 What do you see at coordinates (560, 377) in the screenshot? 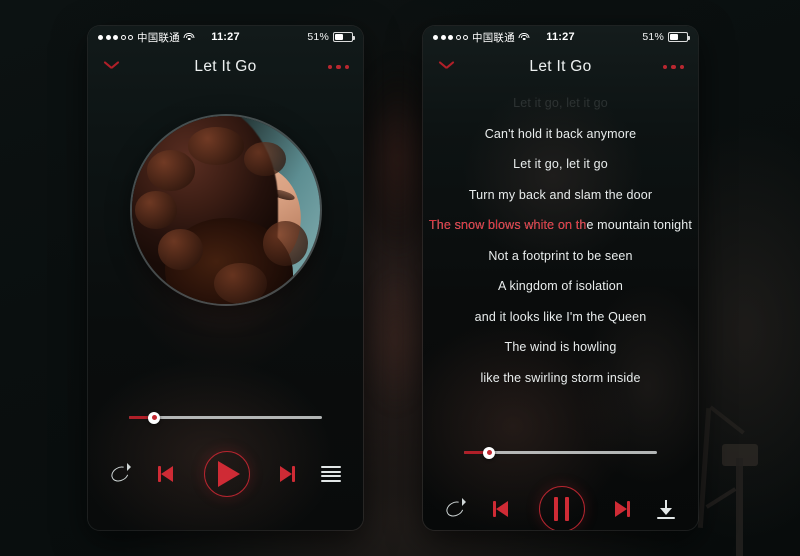
I see `lyric-line: like the swirling storm inside` at bounding box center [560, 377].